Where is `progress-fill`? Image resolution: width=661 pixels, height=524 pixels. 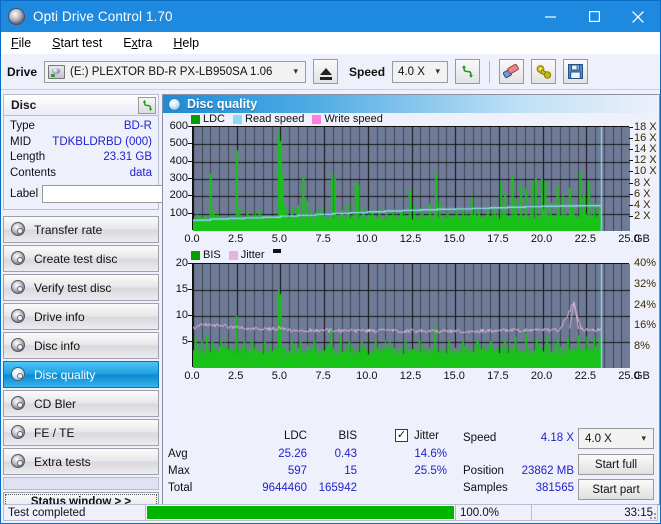
progress-fill is located at coordinates (300, 512).